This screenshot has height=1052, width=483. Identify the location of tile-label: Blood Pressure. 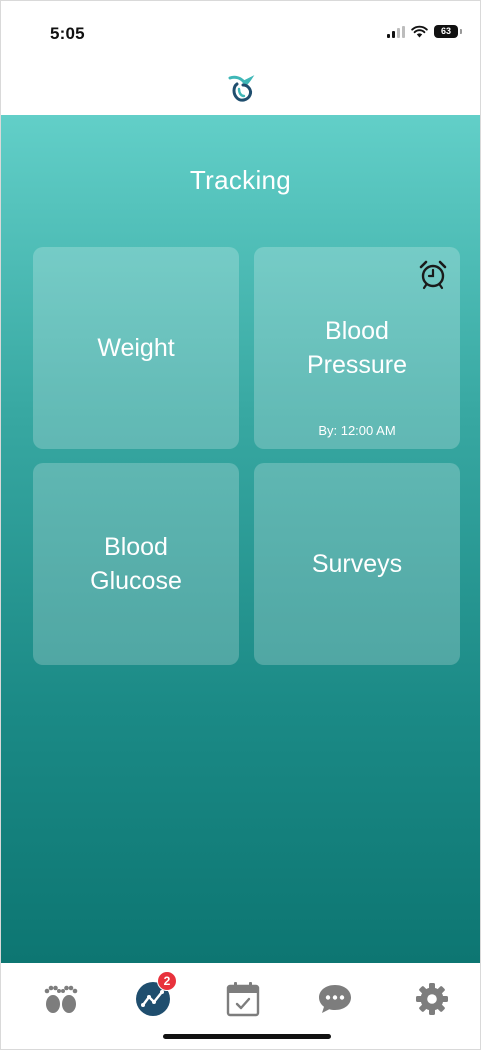
(357, 348).